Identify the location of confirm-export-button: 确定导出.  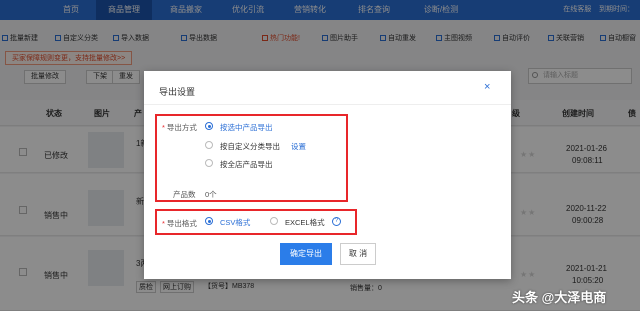
(306, 254).